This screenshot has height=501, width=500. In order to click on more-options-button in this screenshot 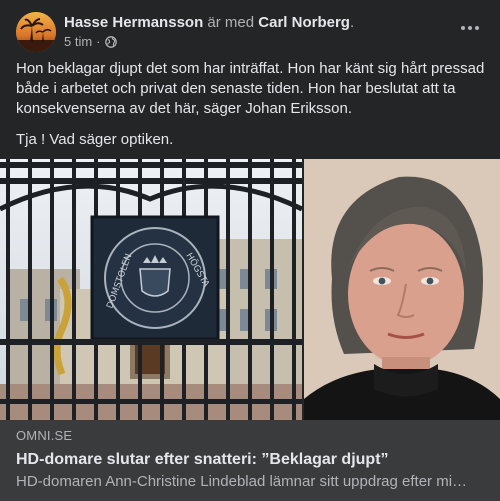, I will do `click(470, 28)`.